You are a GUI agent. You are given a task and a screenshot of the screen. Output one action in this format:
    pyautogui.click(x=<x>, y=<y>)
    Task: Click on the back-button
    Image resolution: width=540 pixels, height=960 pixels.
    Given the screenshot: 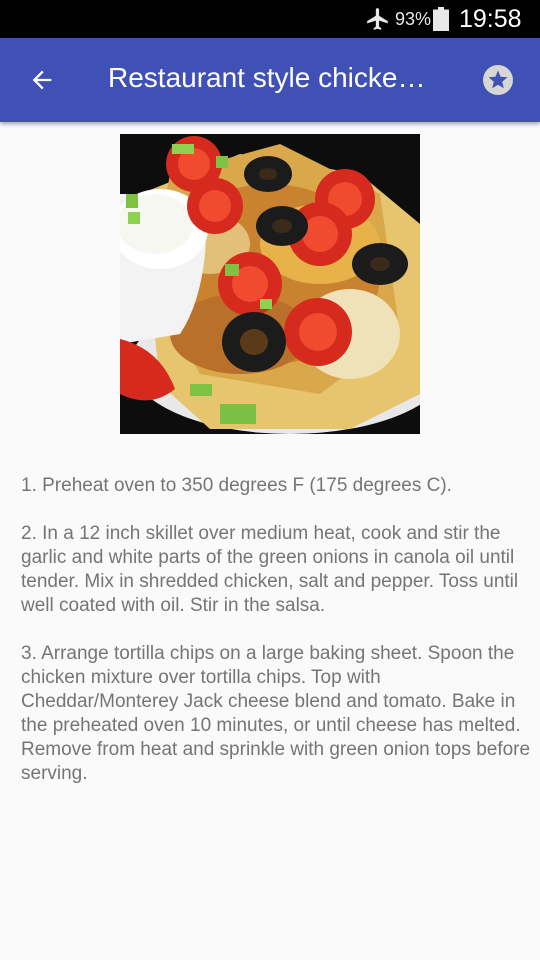 What is the action you would take?
    pyautogui.click(x=42, y=80)
    